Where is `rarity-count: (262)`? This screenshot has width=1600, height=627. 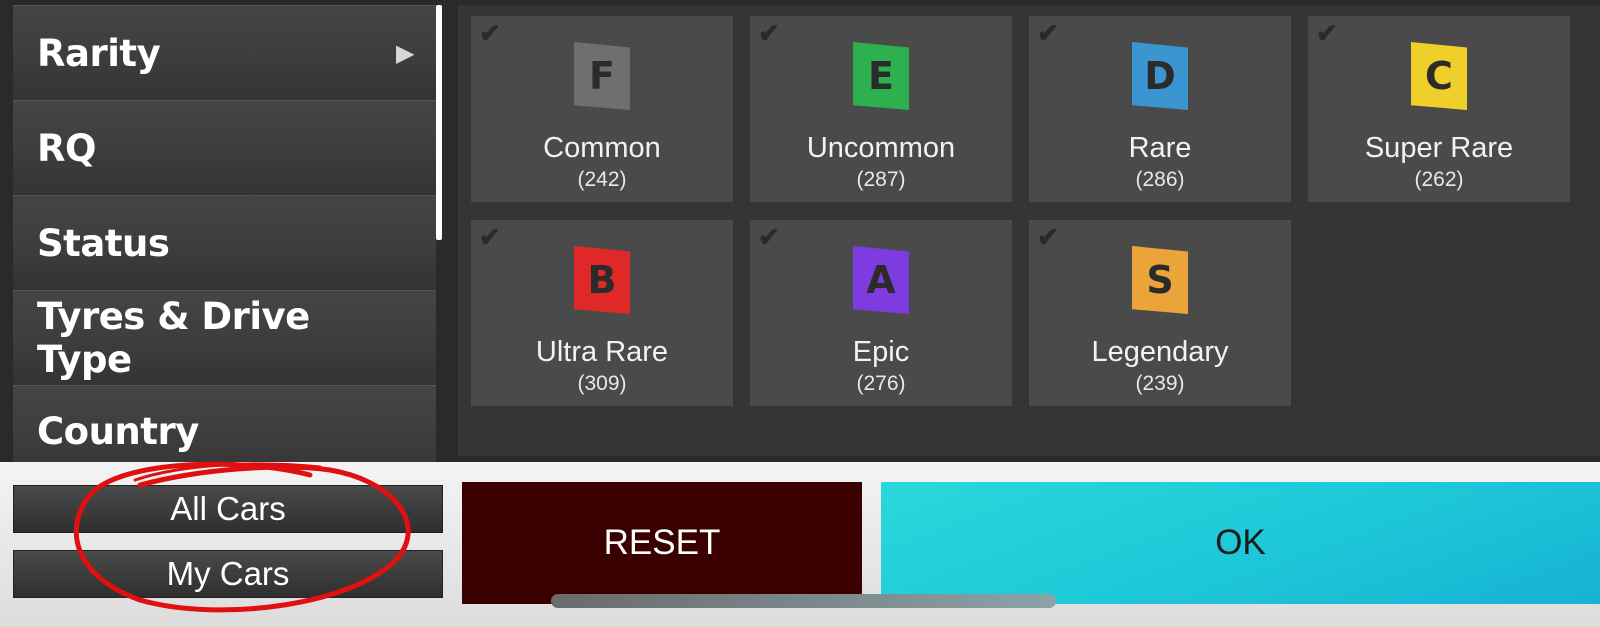 rarity-count: (262) is located at coordinates (1439, 179).